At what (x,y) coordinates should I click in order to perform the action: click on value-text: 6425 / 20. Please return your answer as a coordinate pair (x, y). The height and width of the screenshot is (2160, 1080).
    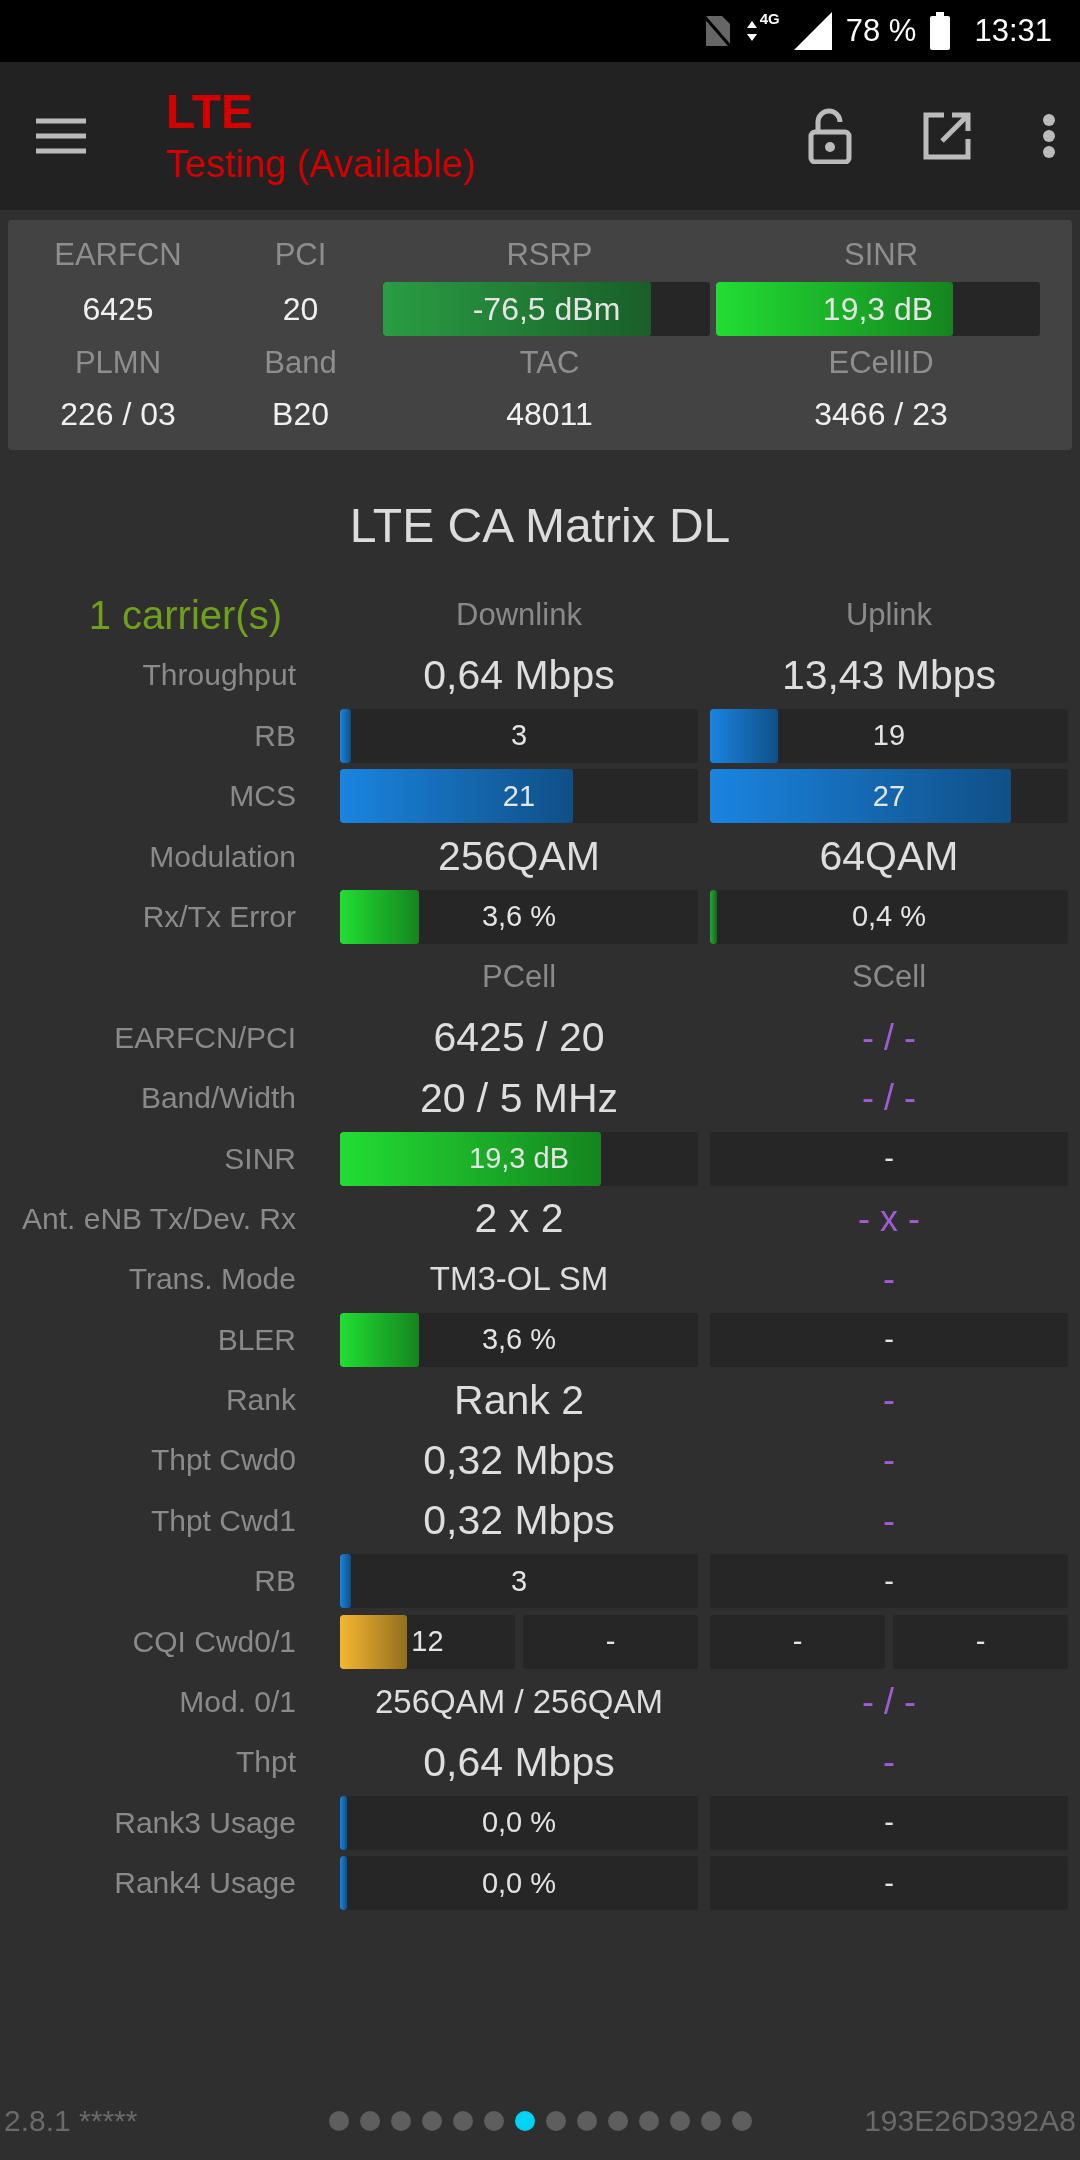
    Looking at the image, I should click on (519, 1038).